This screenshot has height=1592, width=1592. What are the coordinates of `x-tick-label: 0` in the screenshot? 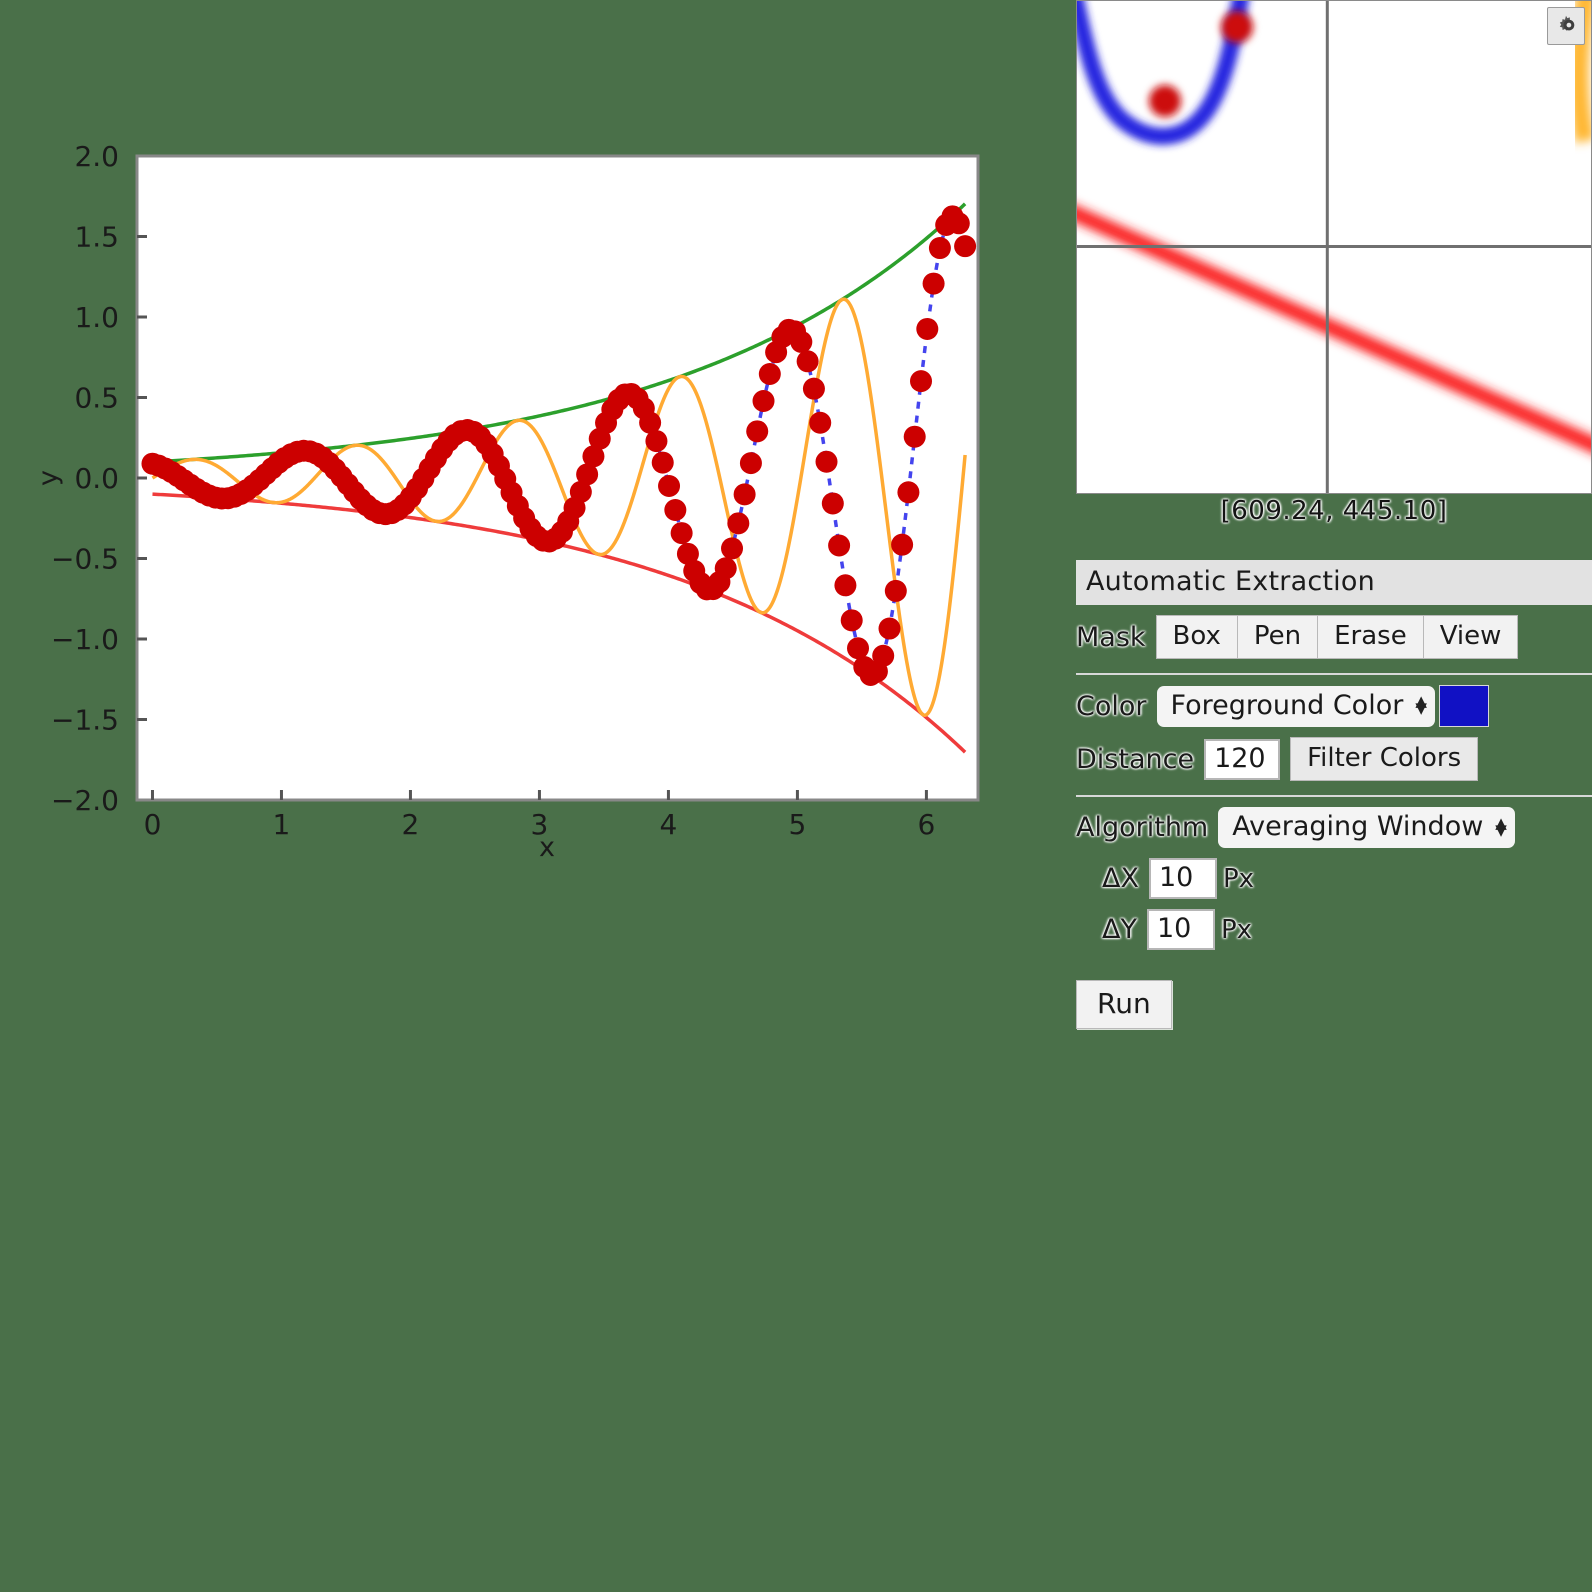 It's located at (153, 824).